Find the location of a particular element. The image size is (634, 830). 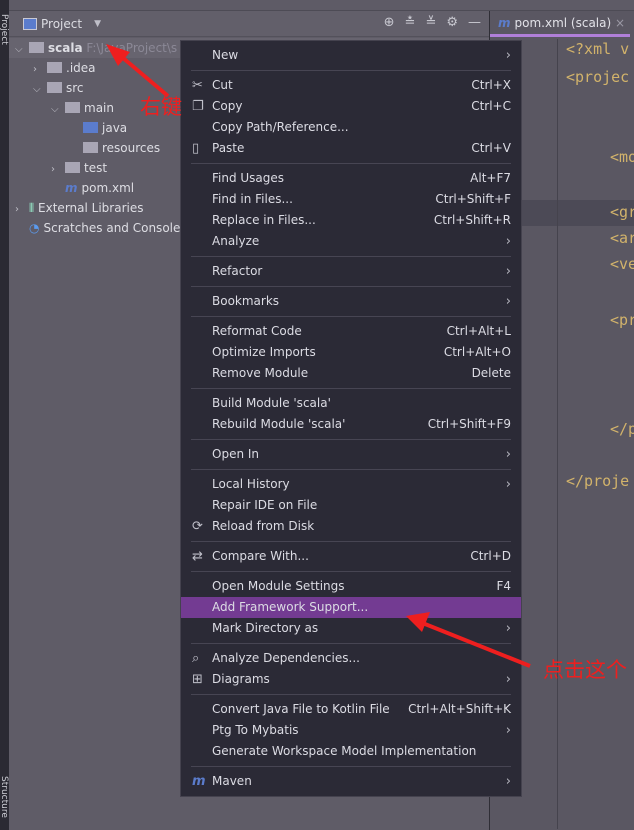

tree-item-label: scala is located at coordinates (65, 48).